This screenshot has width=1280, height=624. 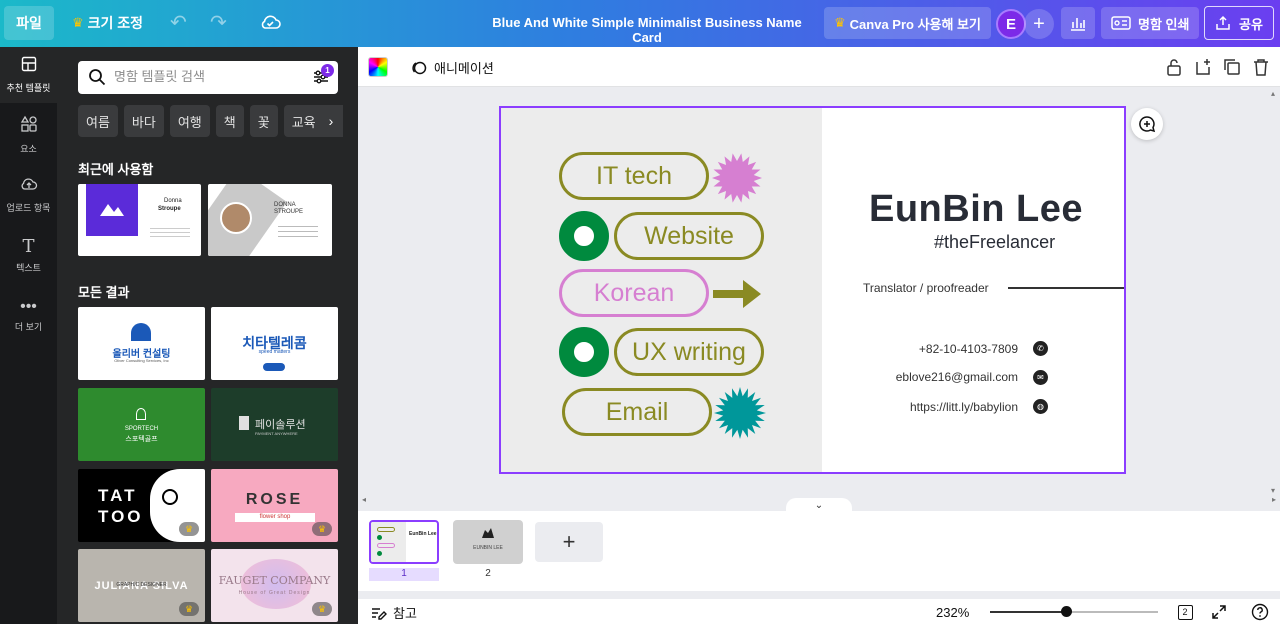 What do you see at coordinates (926, 288) in the screenshot?
I see `card-role: Translator / proofreader` at bounding box center [926, 288].